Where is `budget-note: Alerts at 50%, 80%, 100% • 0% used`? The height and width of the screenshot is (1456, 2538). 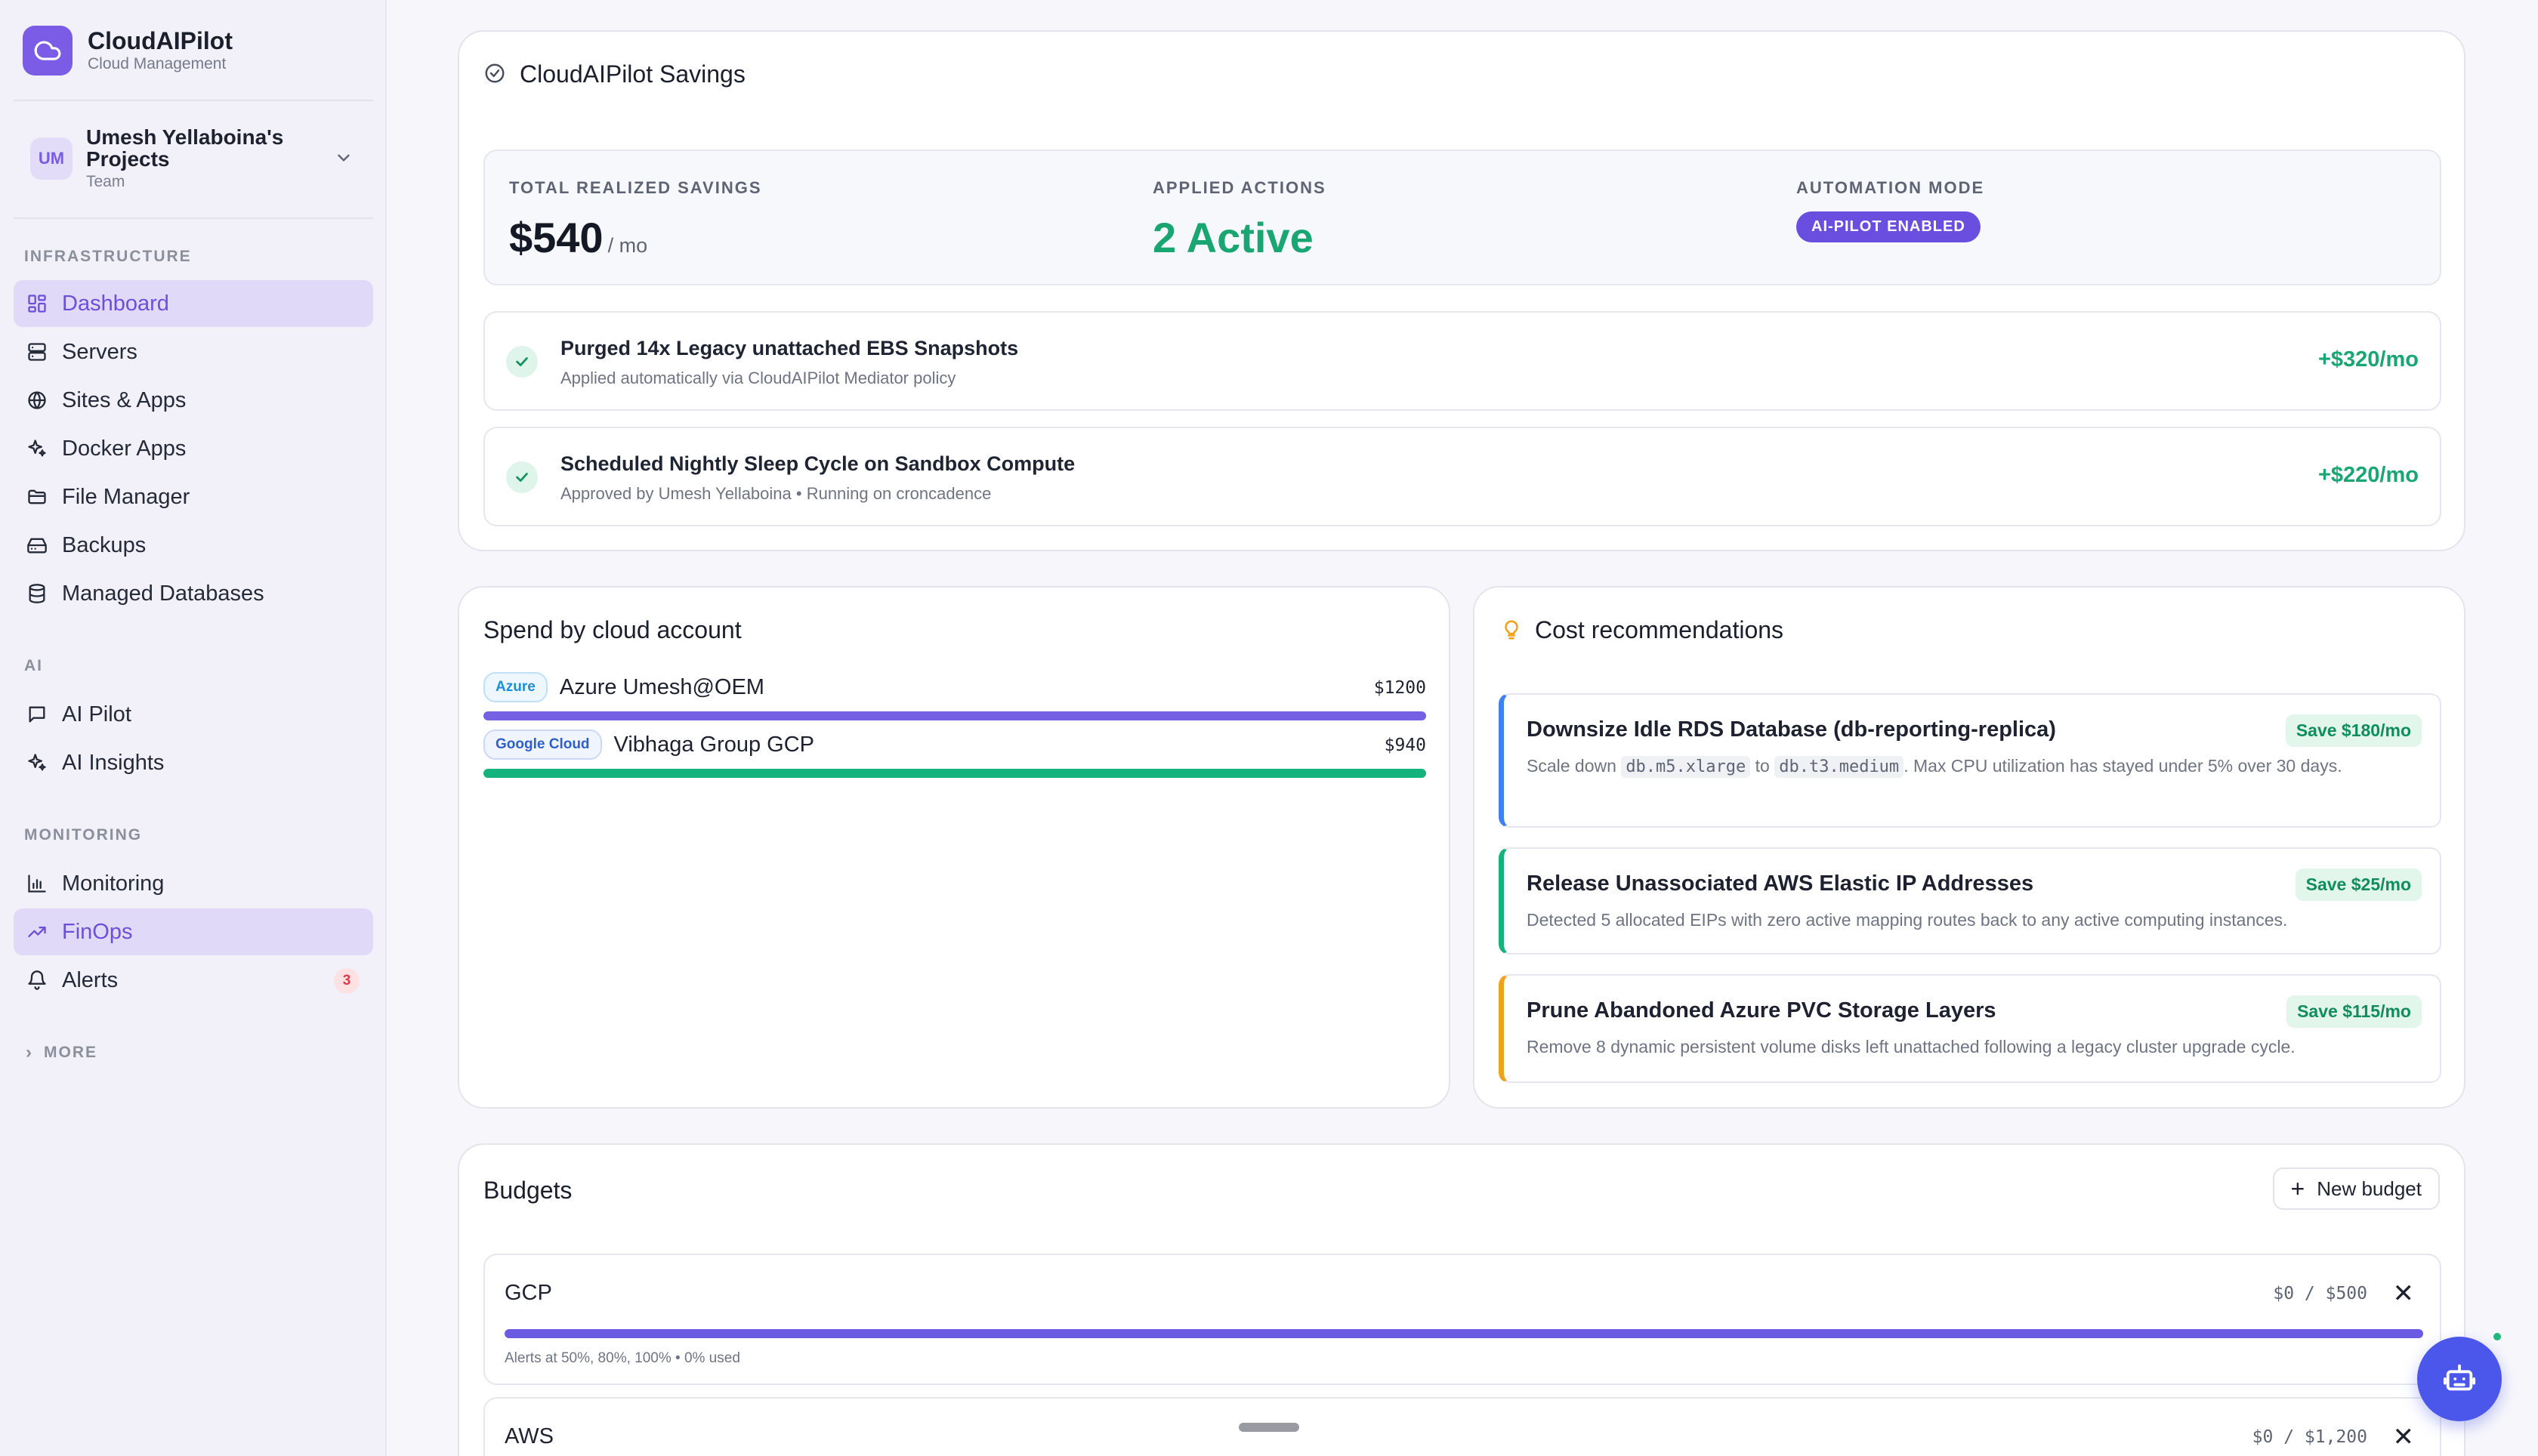
budget-note: Alerts at 50%, 80%, 100% • 0% used is located at coordinates (622, 1358).